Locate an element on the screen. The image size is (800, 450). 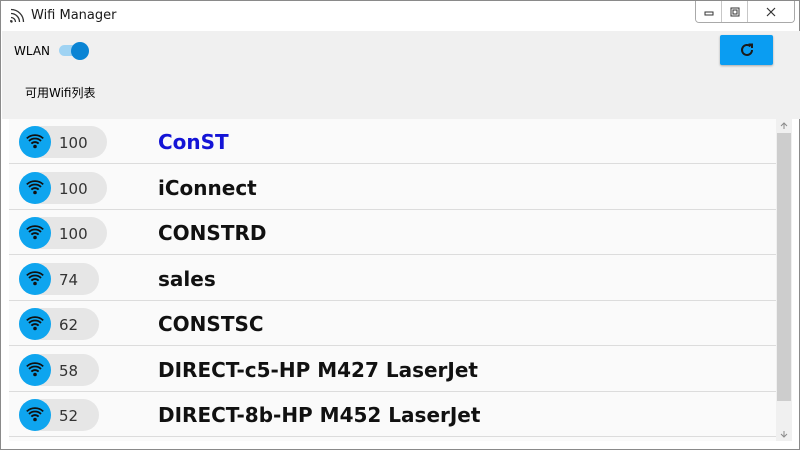
network-ssid: CONSTSC is located at coordinates (211, 324).